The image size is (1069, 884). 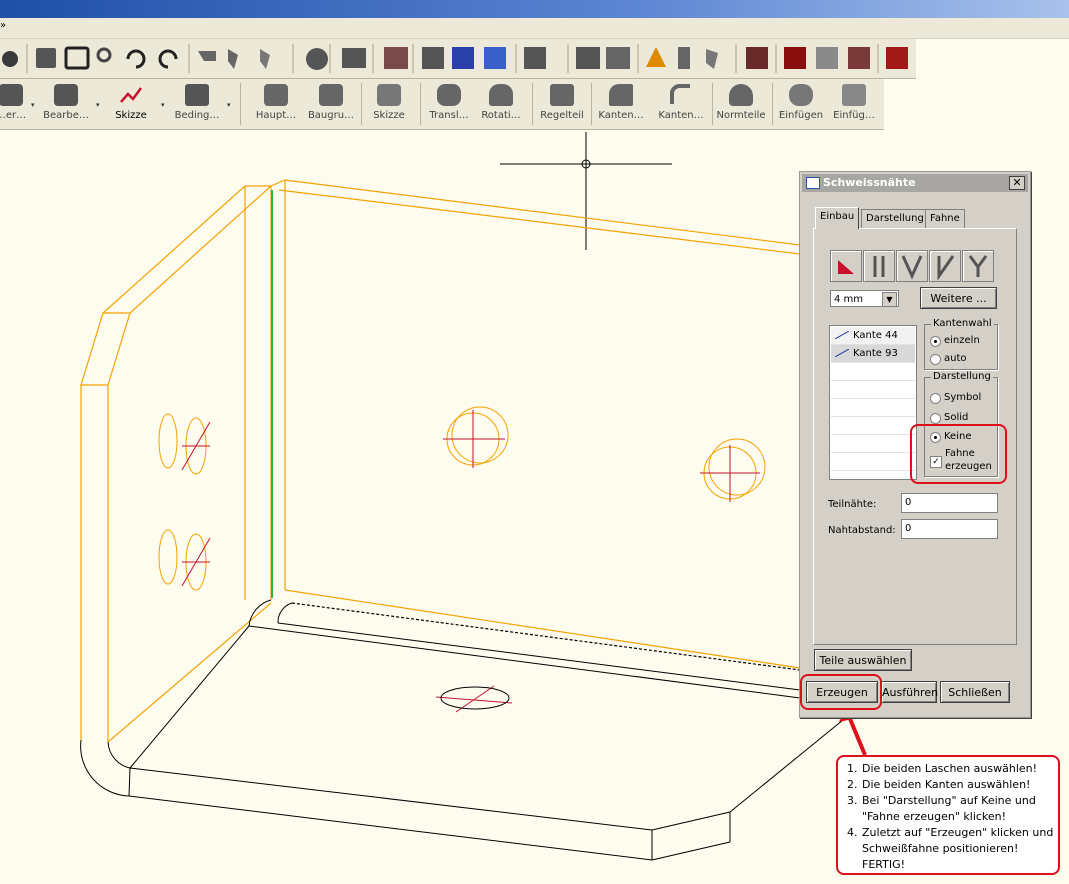 What do you see at coordinates (949, 503) in the screenshot?
I see `teilnaehte-field: 0` at bounding box center [949, 503].